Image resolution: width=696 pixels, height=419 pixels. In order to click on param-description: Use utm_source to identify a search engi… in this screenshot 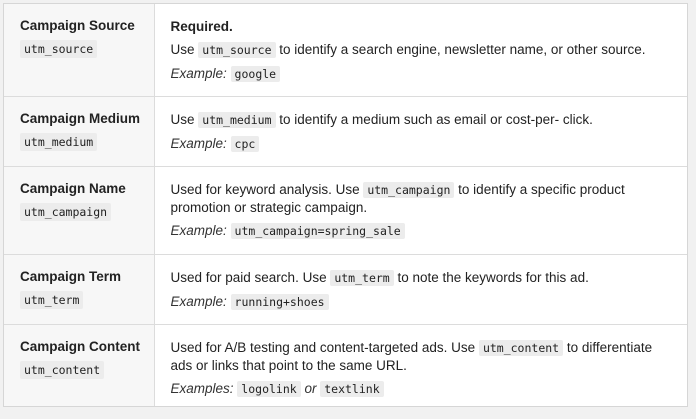, I will do `click(420, 50)`.